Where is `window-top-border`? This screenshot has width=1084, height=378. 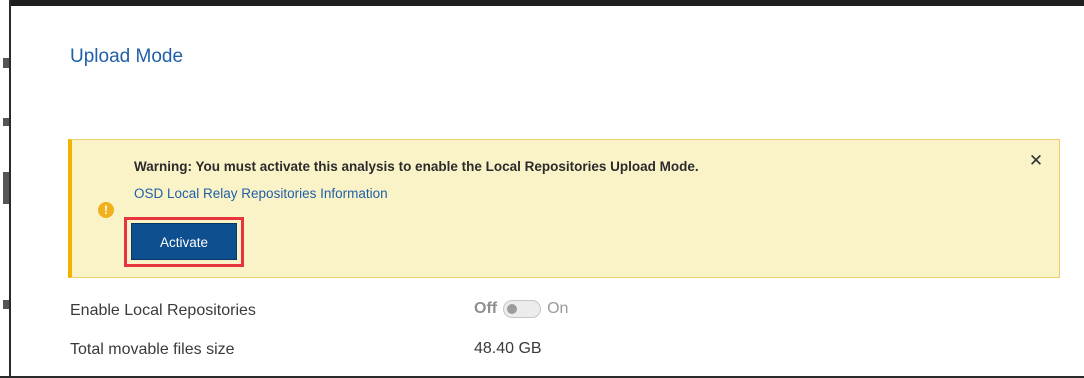 window-top-border is located at coordinates (542, 3).